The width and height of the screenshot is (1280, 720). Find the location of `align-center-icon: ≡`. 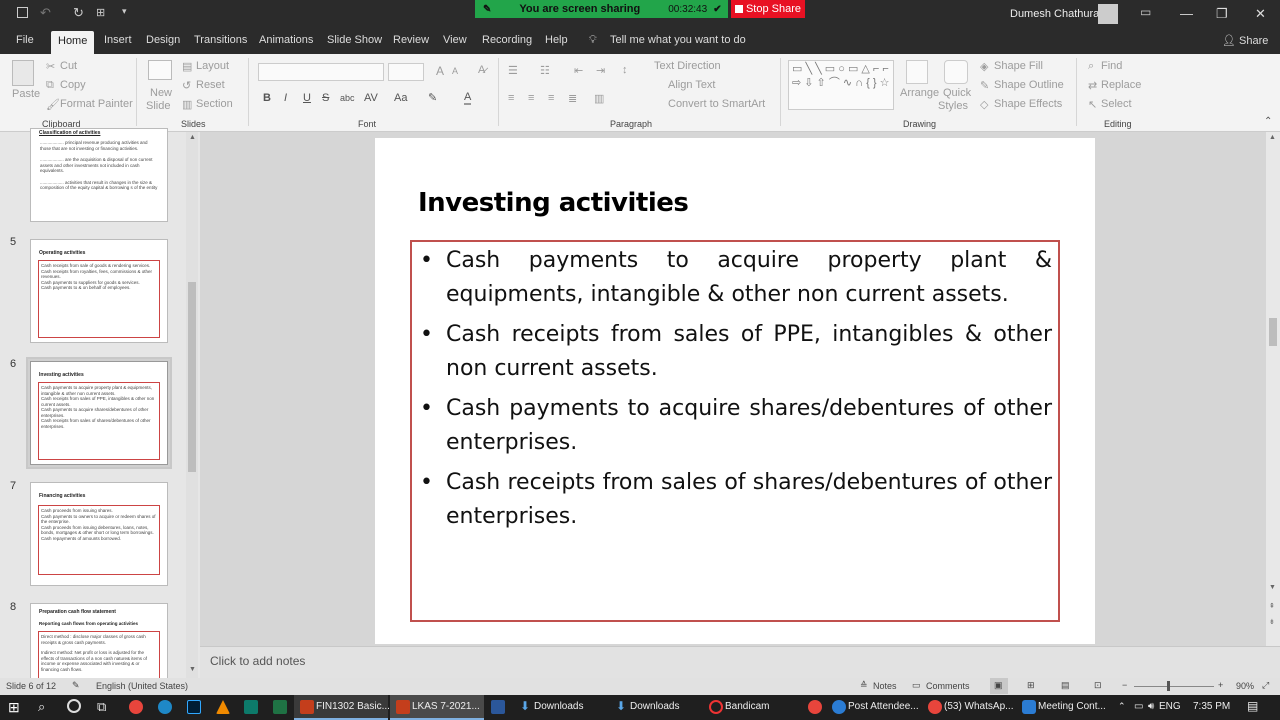

align-center-icon: ≡ is located at coordinates (531, 98).